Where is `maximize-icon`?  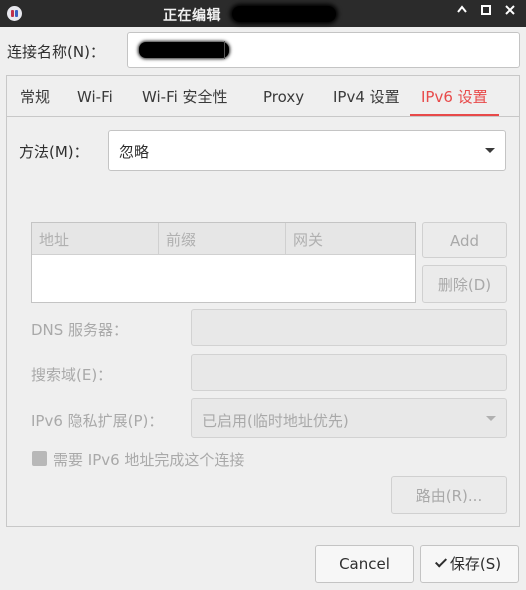 maximize-icon is located at coordinates (462, 13).